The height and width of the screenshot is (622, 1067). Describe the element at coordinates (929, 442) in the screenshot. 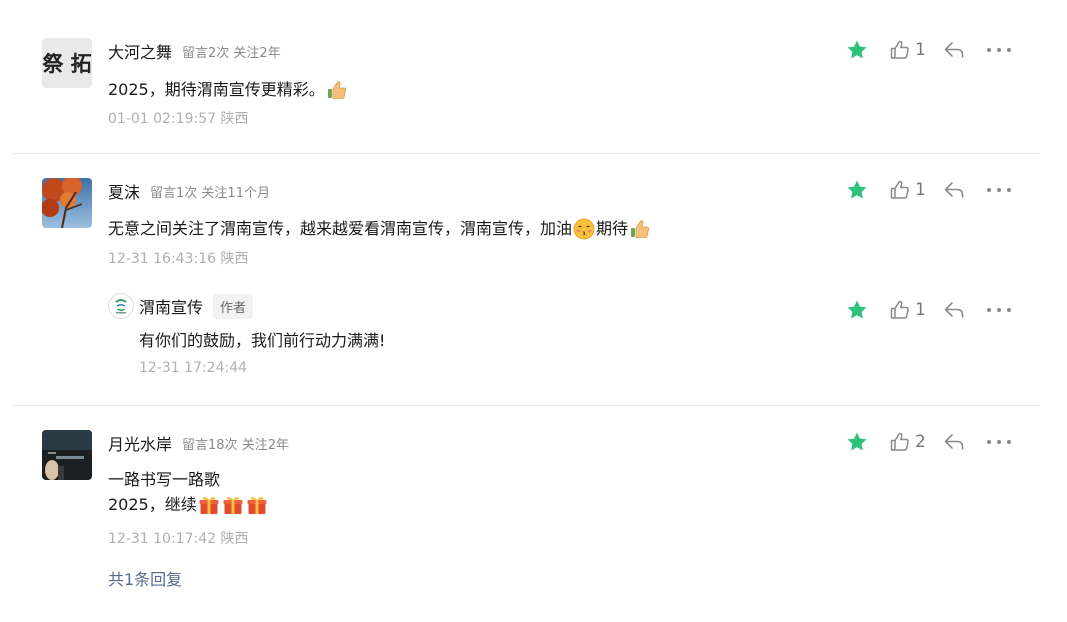

I see `comment-actions: 2` at that location.